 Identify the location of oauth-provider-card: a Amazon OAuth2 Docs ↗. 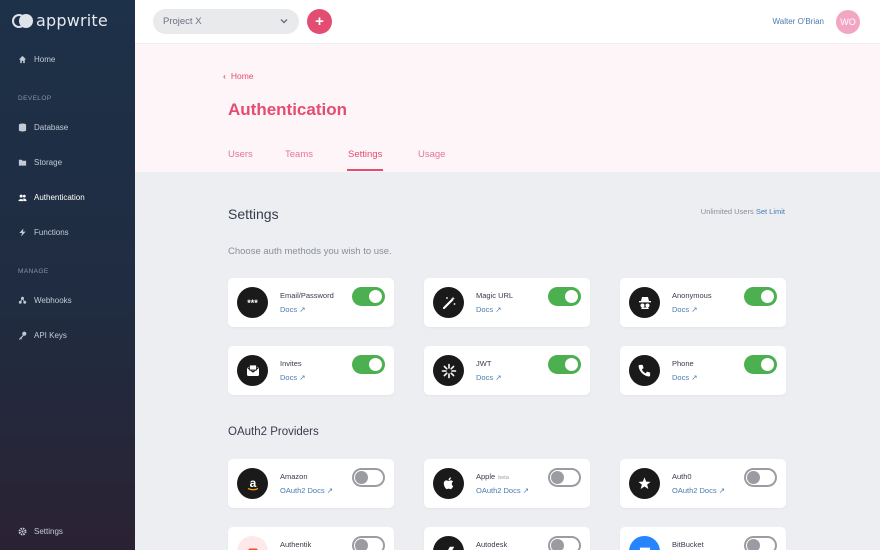
(311, 483).